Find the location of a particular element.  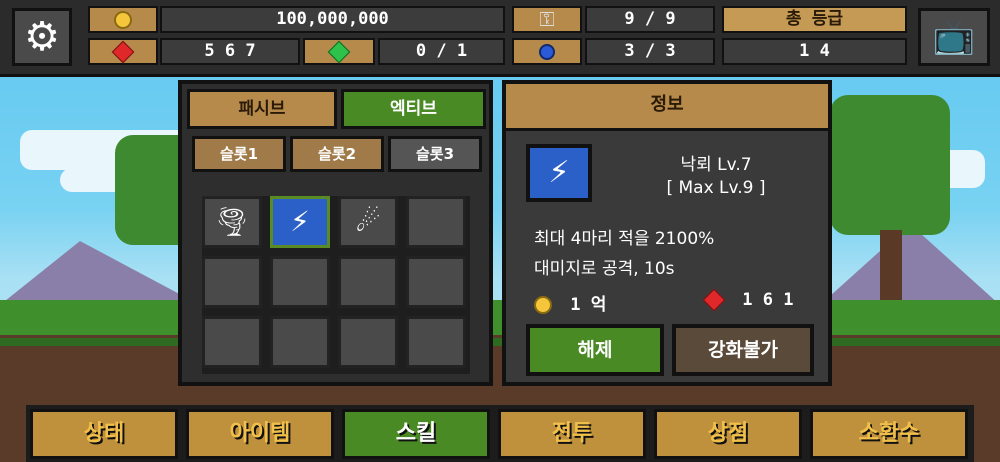

bottom-nav: 상태 아이템 스킬 전투 상점 소환수 is located at coordinates (500, 433).